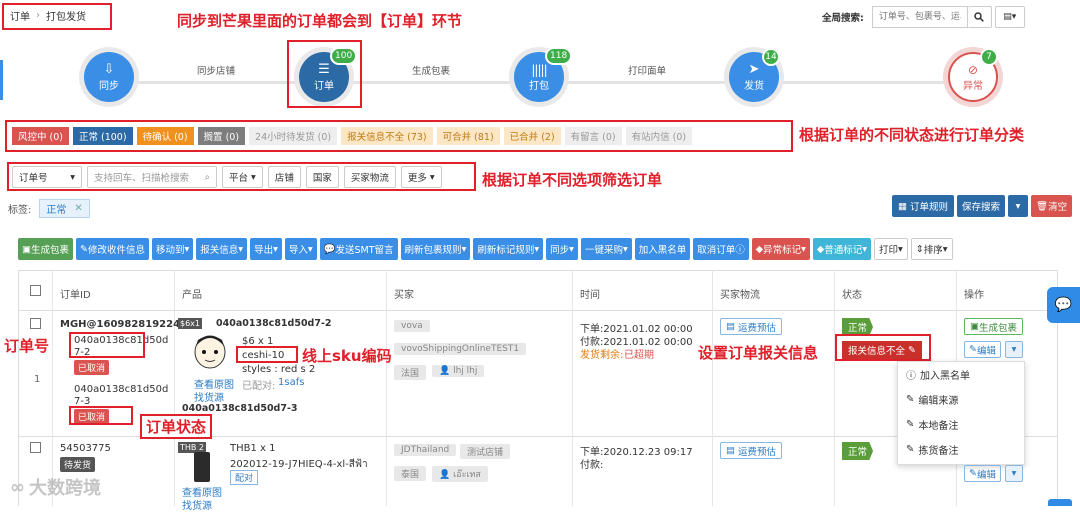 The height and width of the screenshot is (512, 1080). I want to click on search-type-dropdown: ▤▾, so click(1009, 17).